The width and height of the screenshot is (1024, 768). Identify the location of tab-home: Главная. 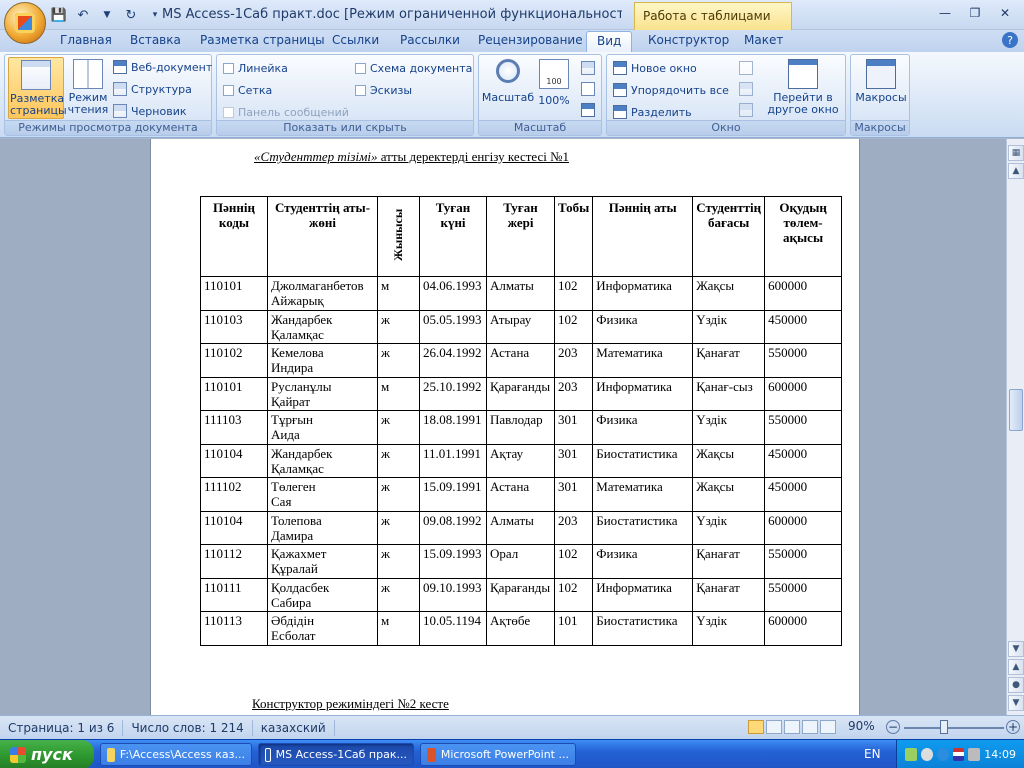
(86, 40).